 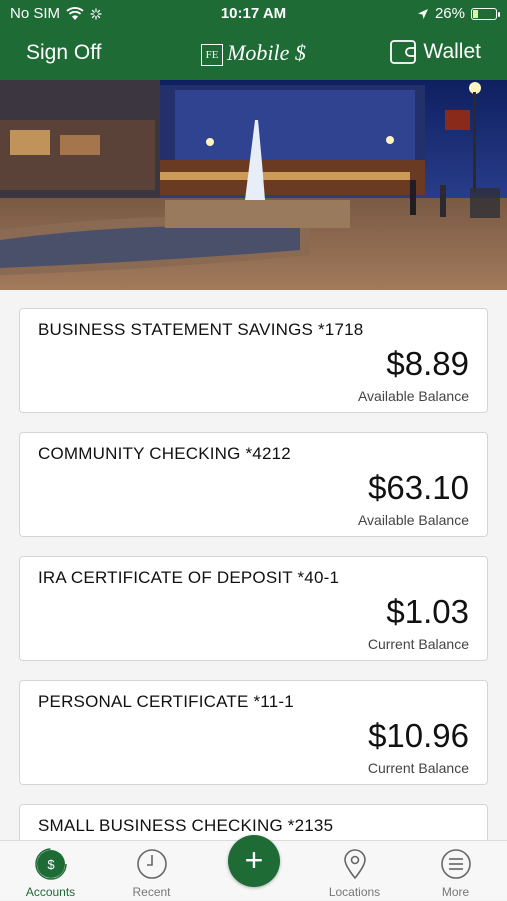 I want to click on location-arrow-icon, so click(x=422, y=13).